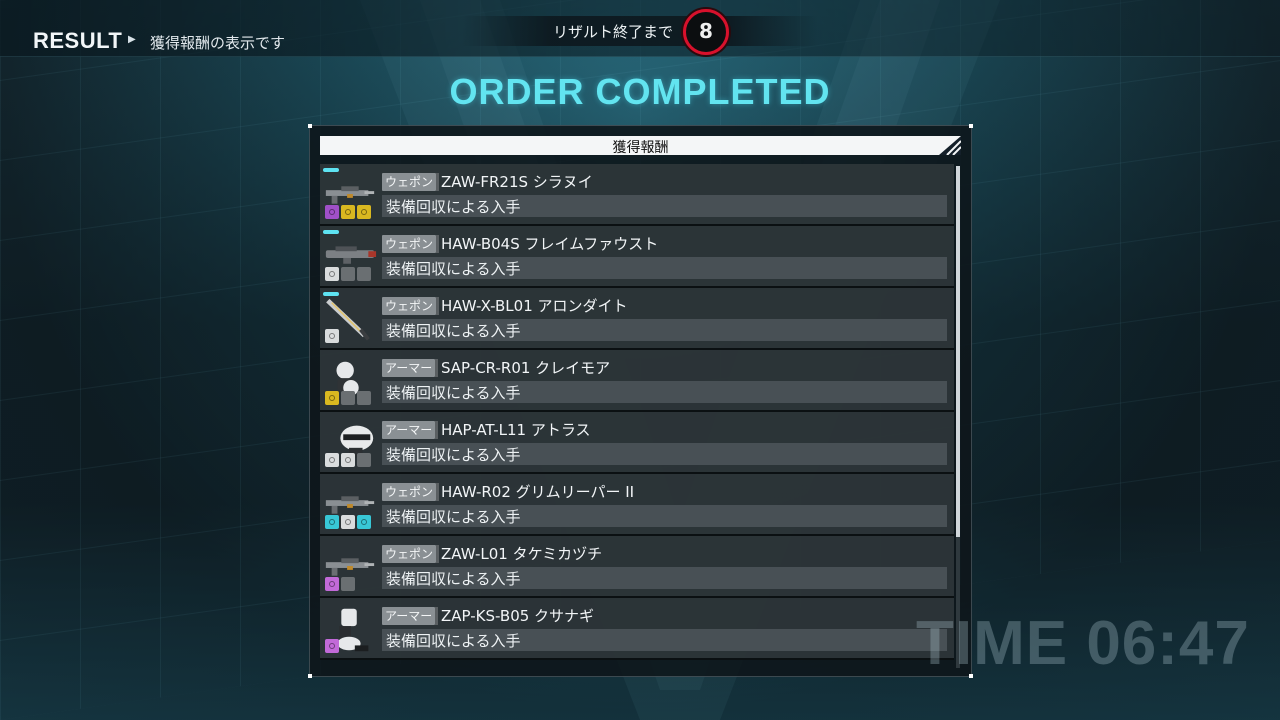  I want to click on countdown-timer: 8, so click(706, 32).